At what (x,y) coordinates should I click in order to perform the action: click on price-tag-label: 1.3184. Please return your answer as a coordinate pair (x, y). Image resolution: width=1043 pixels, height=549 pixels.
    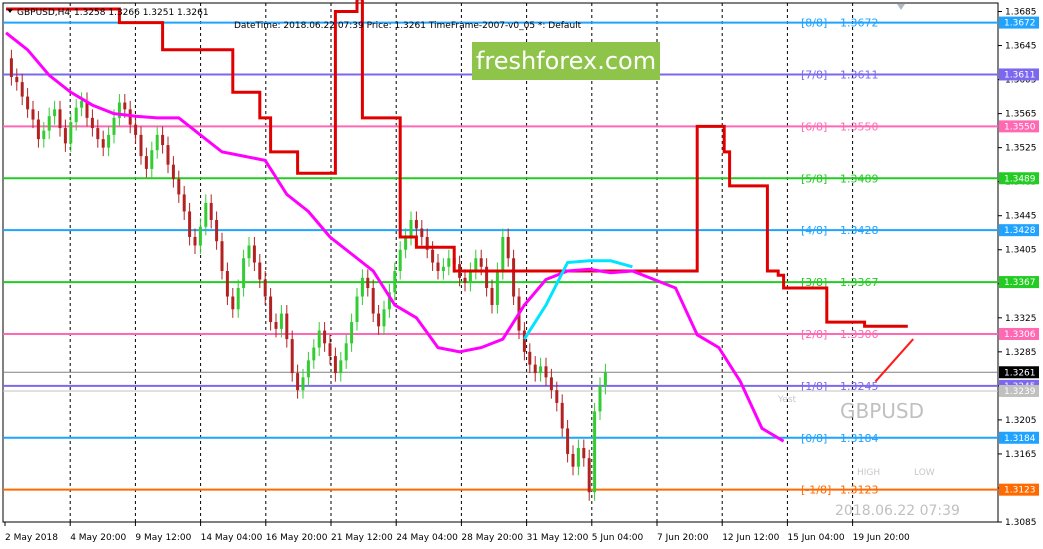
    Looking at the image, I should click on (1020, 439).